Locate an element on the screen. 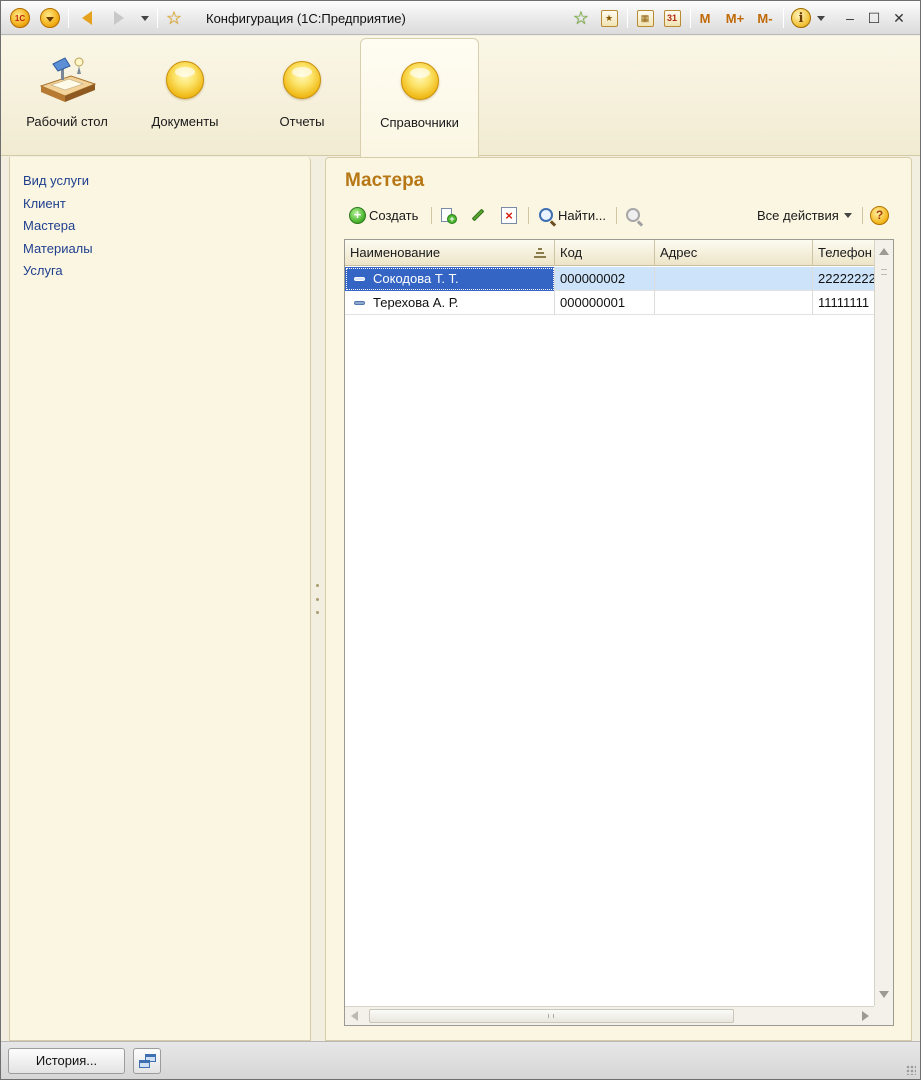 Image resolution: width=921 pixels, height=1080 pixels. scroll-thumb is located at coordinates (551, 1016).